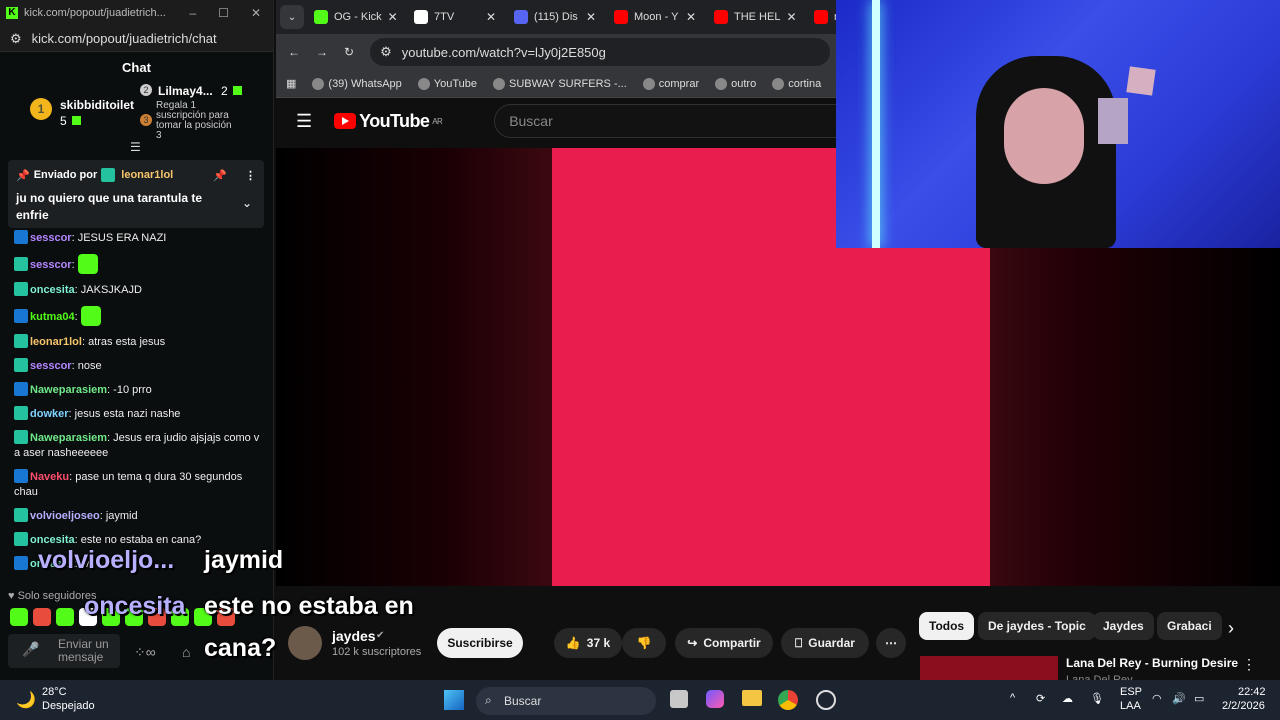  What do you see at coordinates (49, 414) in the screenshot?
I see `chat-username: dowker` at bounding box center [49, 414].